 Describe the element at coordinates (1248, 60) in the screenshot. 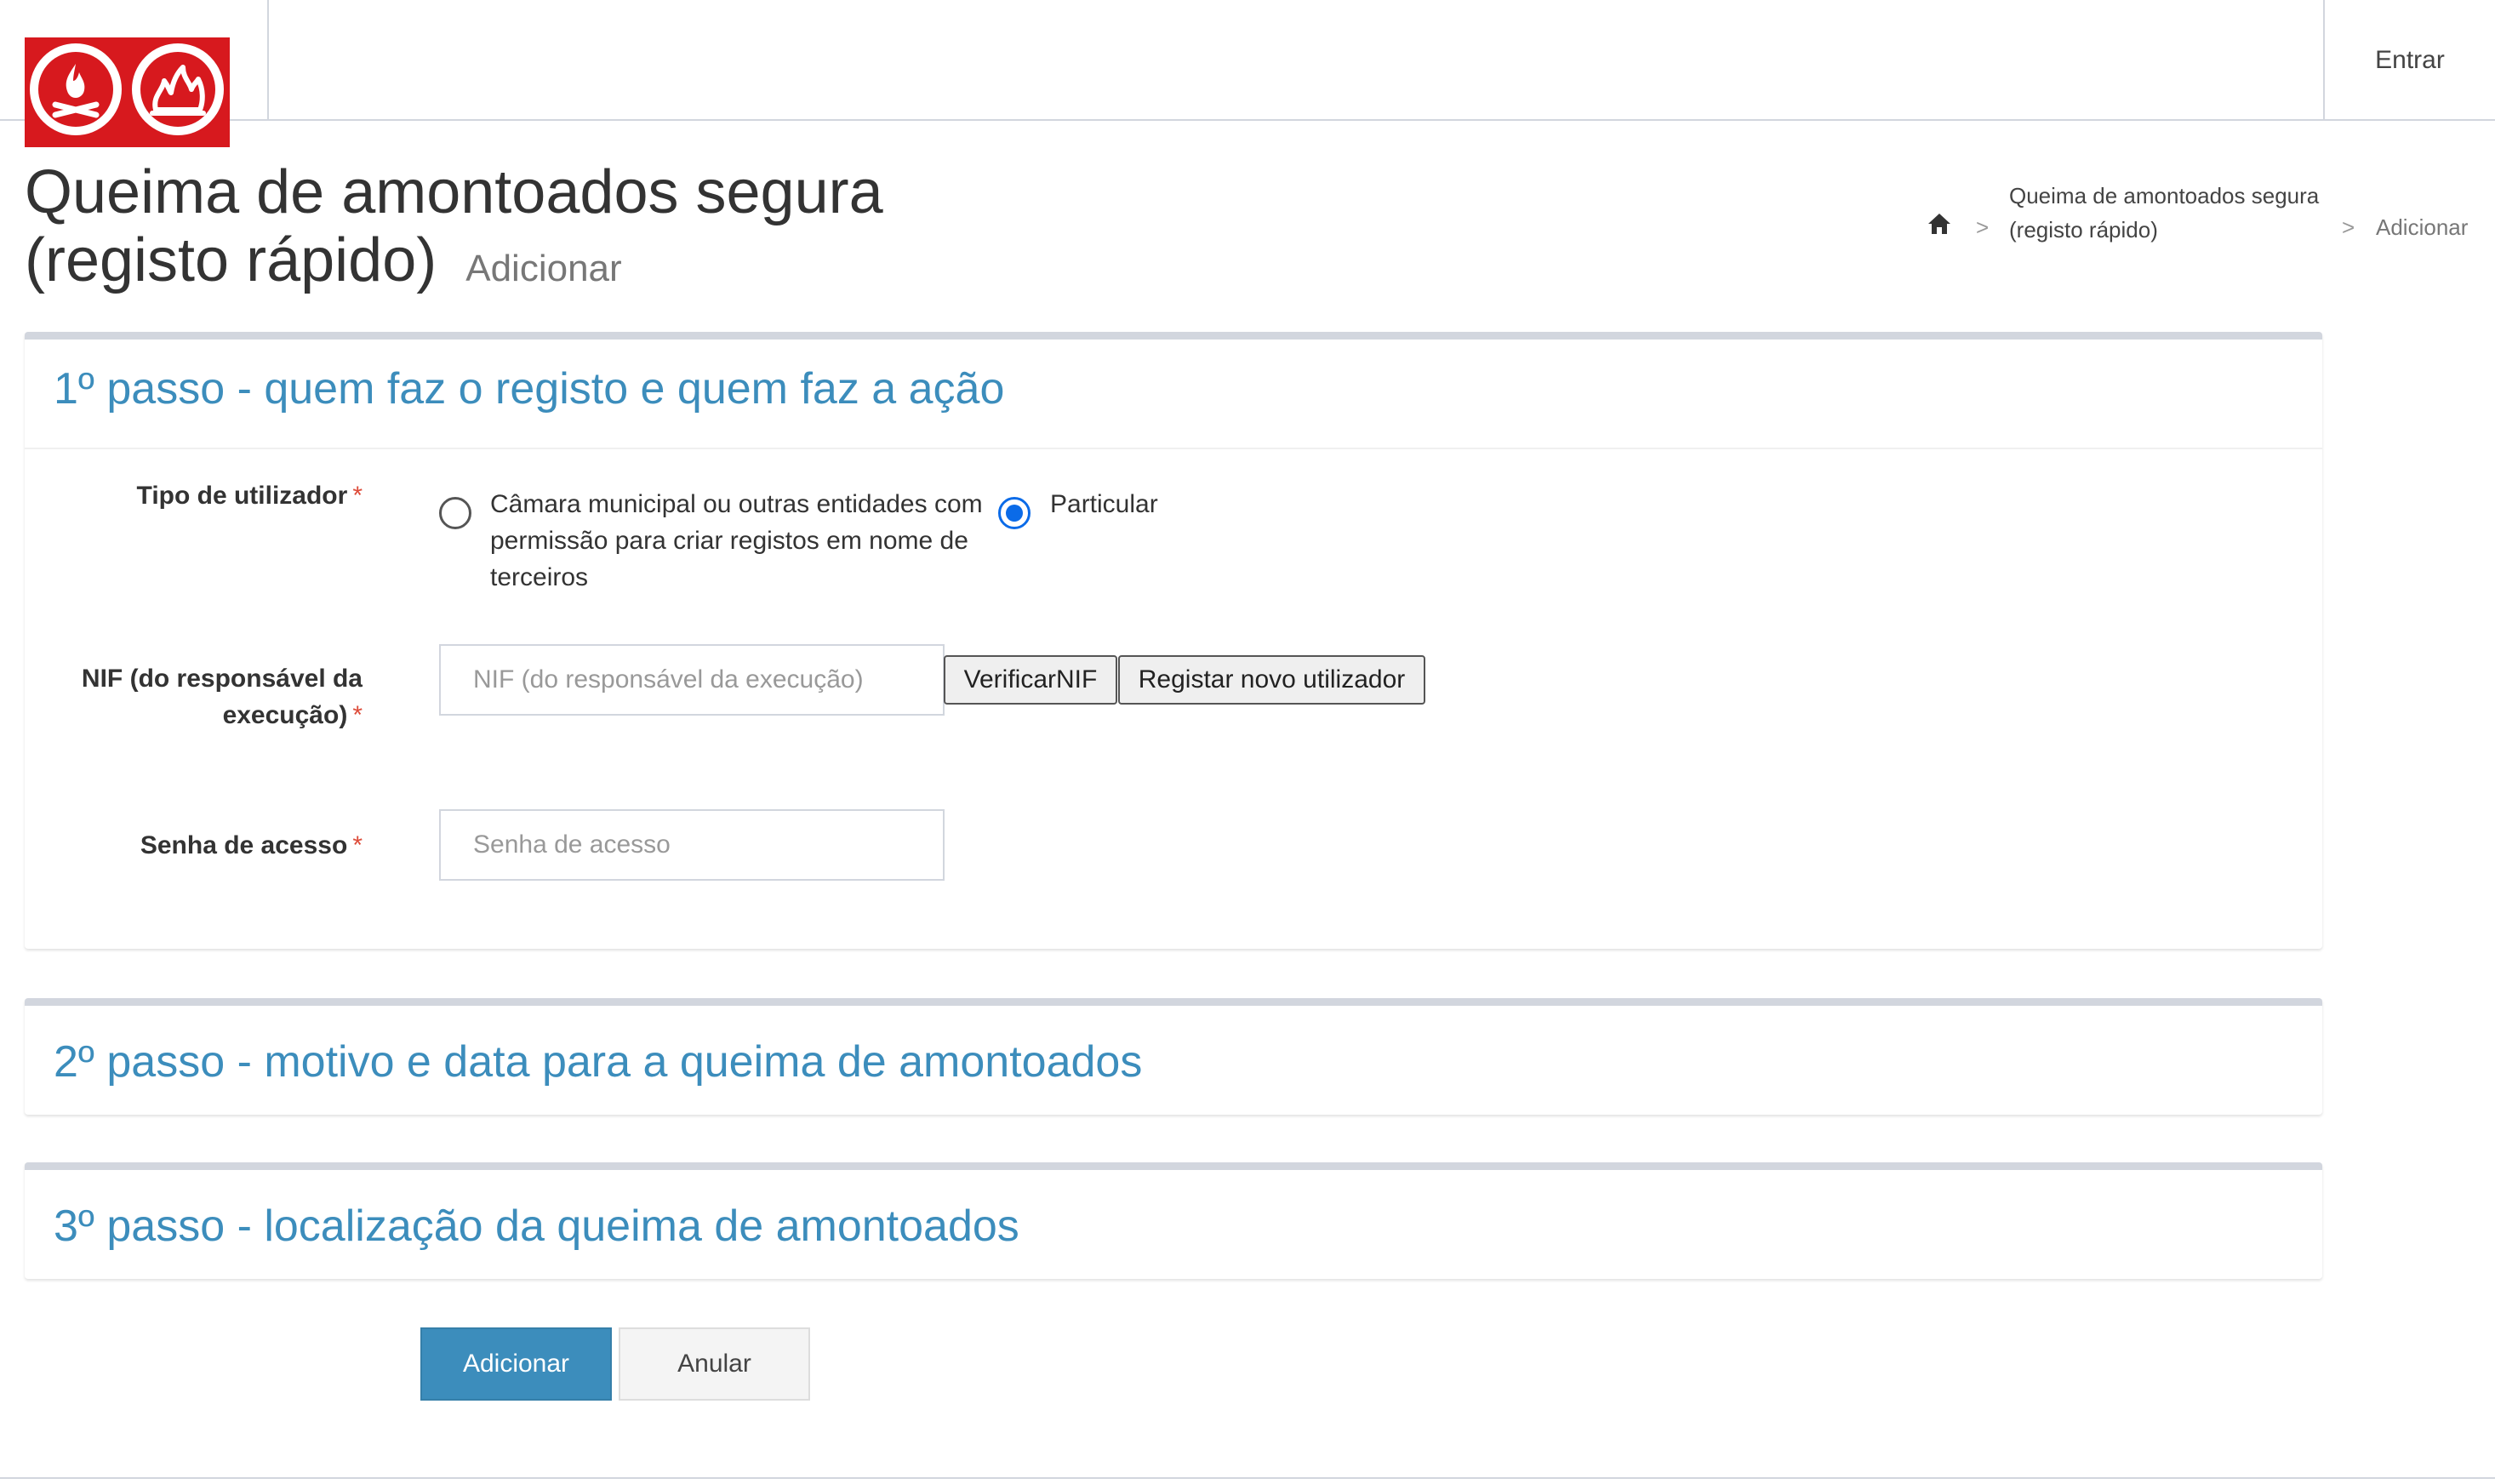

I see `top-navbar: Entrar` at that location.